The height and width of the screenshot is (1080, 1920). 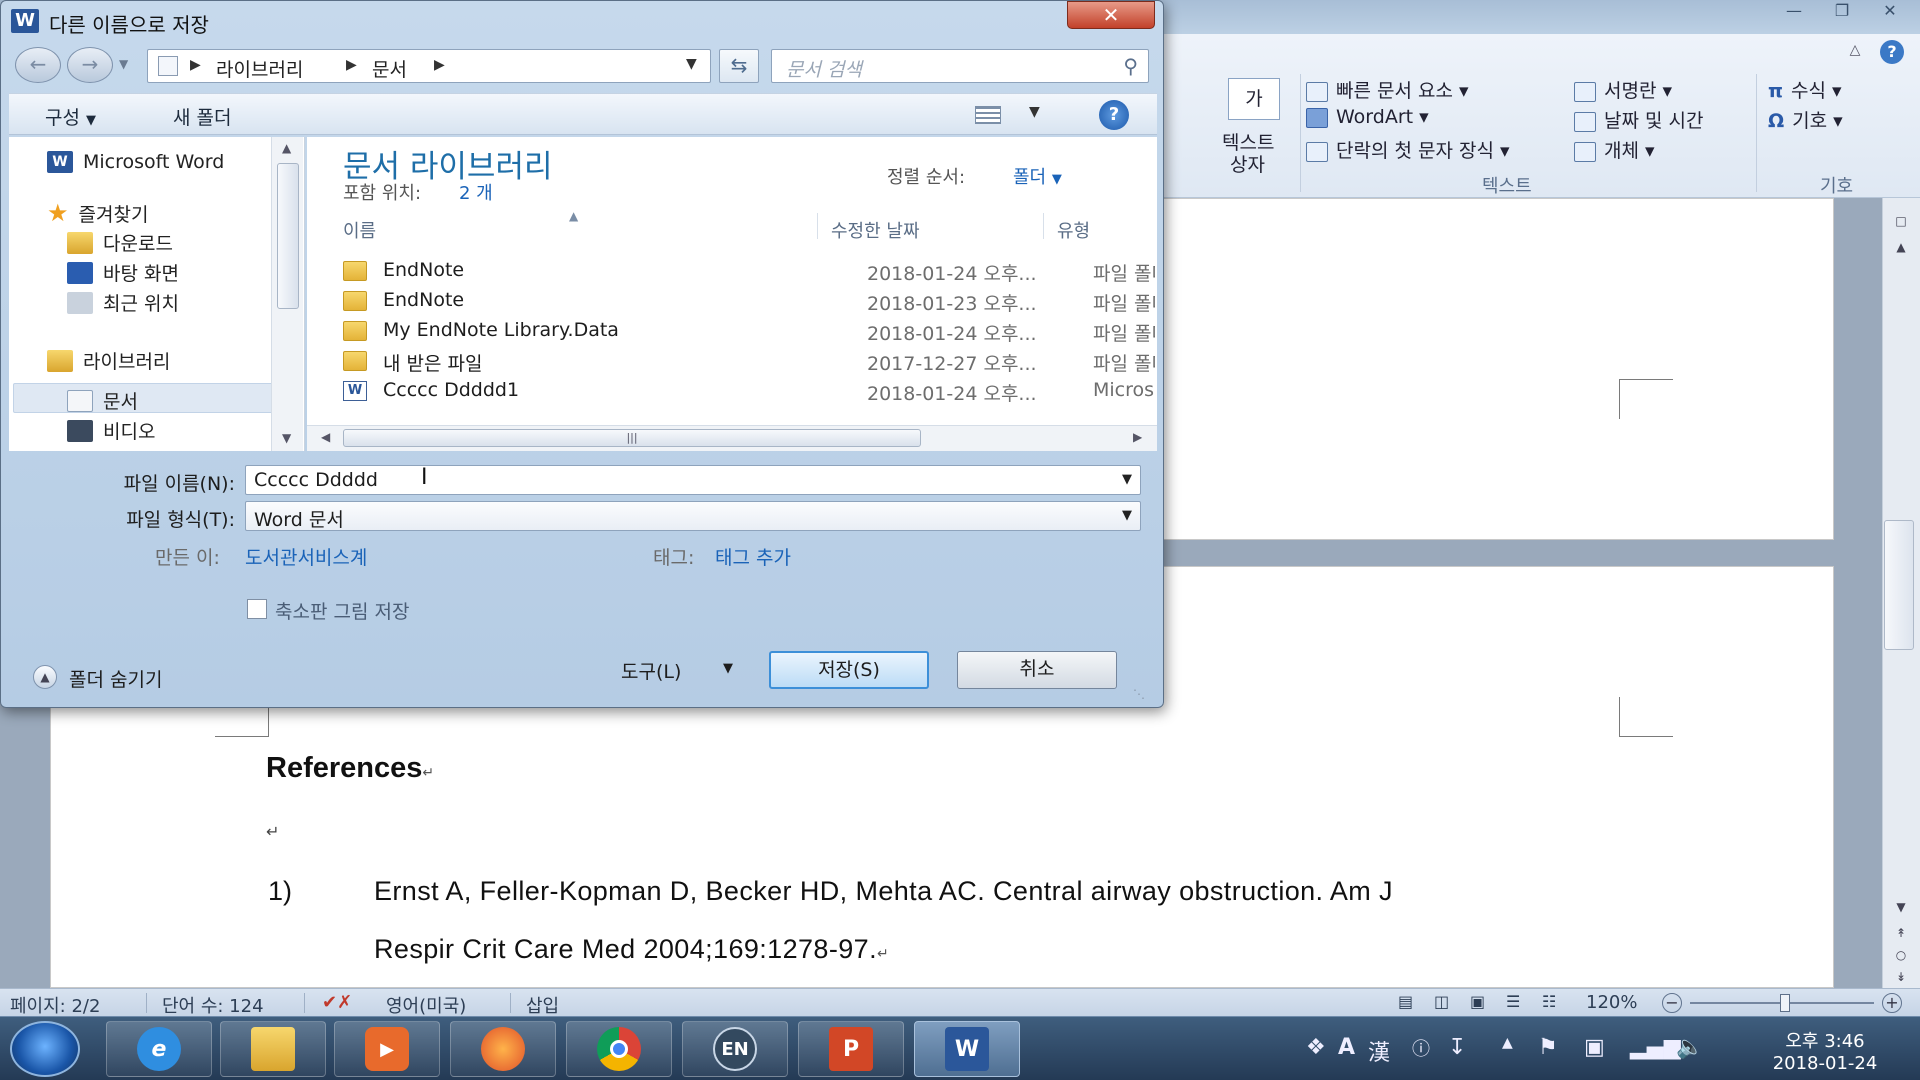 What do you see at coordinates (55, 1005) in the screenshot?
I see `page-count: 페이지: 2/2` at bounding box center [55, 1005].